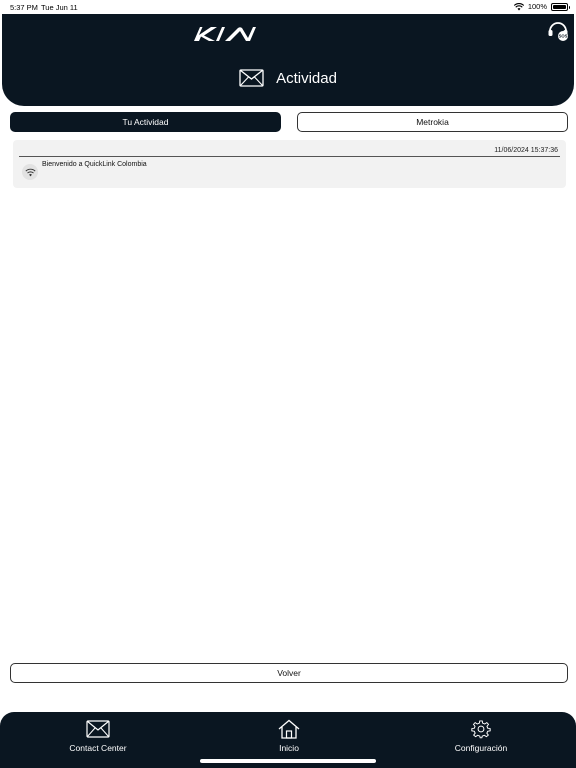 This screenshot has height=768, width=576. I want to click on tab-metrokia: Metrokia, so click(432, 122).